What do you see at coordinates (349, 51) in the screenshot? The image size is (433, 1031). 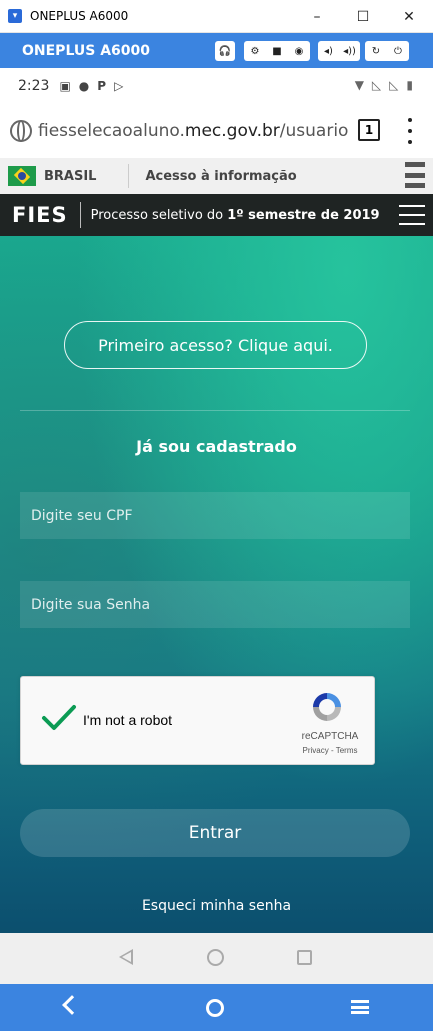 I see `volume-up-icon: ◂))` at bounding box center [349, 51].